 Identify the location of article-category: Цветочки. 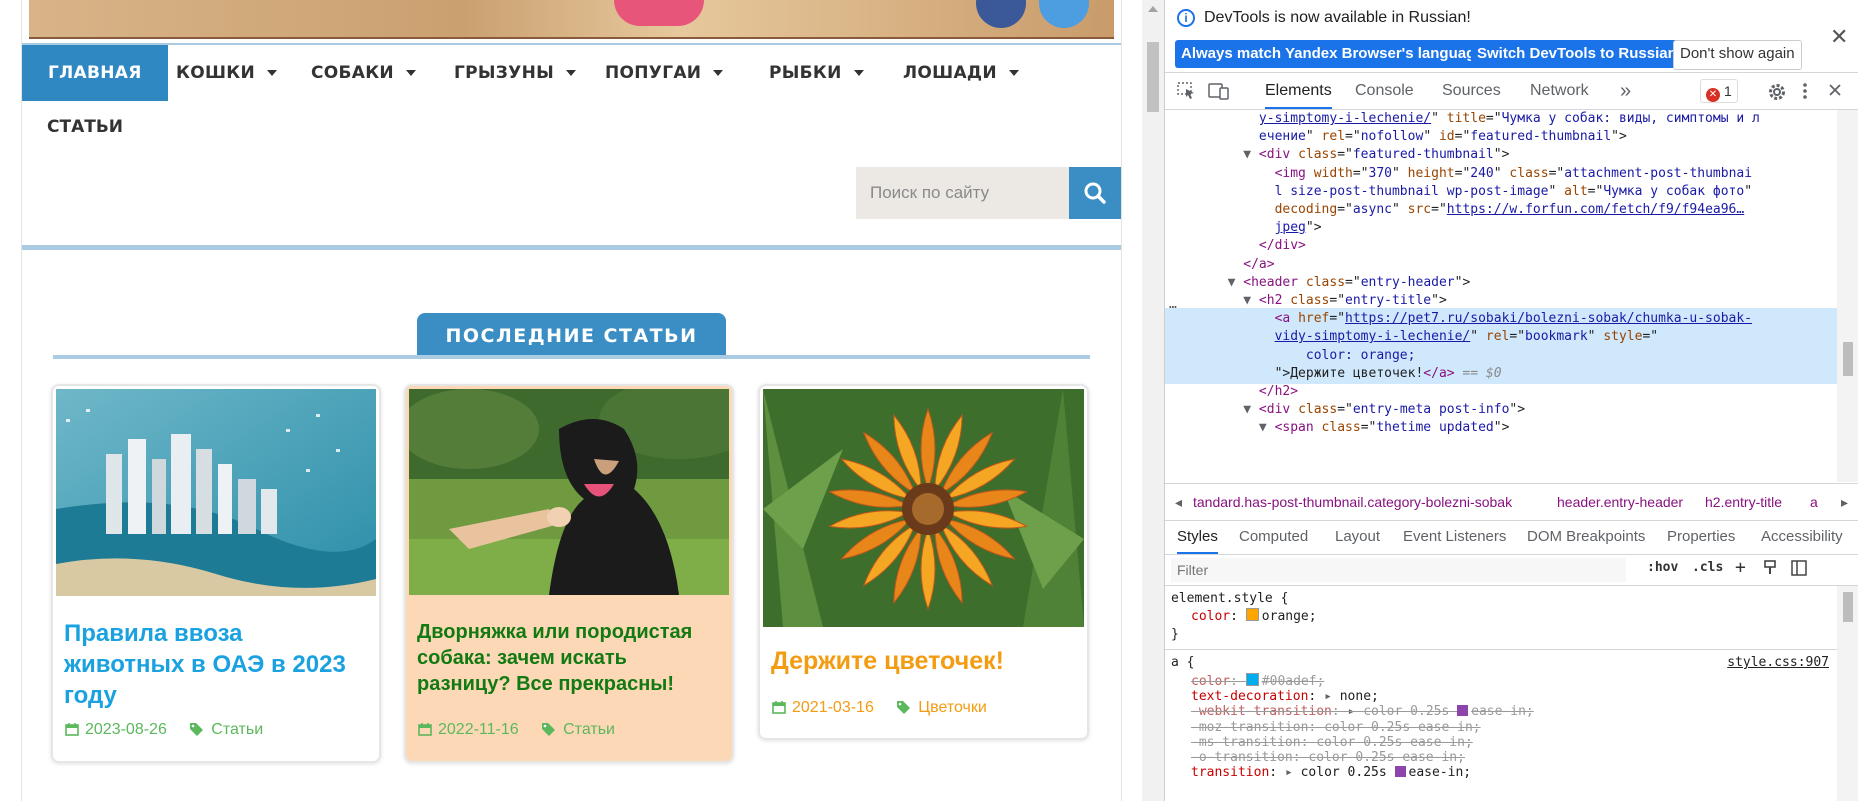
(952, 707).